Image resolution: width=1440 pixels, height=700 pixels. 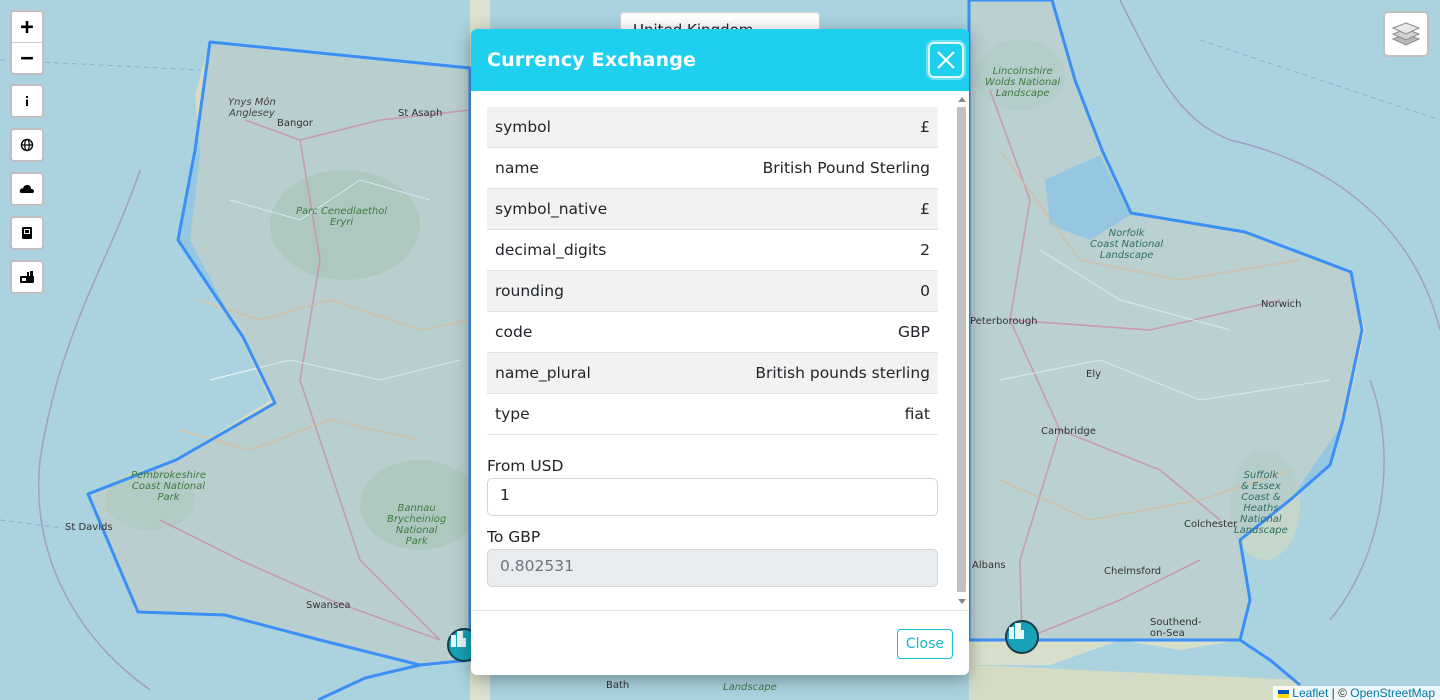 I want to click on map-attribution: Leaflet | © OpenStreetMap, so click(x=1356, y=693).